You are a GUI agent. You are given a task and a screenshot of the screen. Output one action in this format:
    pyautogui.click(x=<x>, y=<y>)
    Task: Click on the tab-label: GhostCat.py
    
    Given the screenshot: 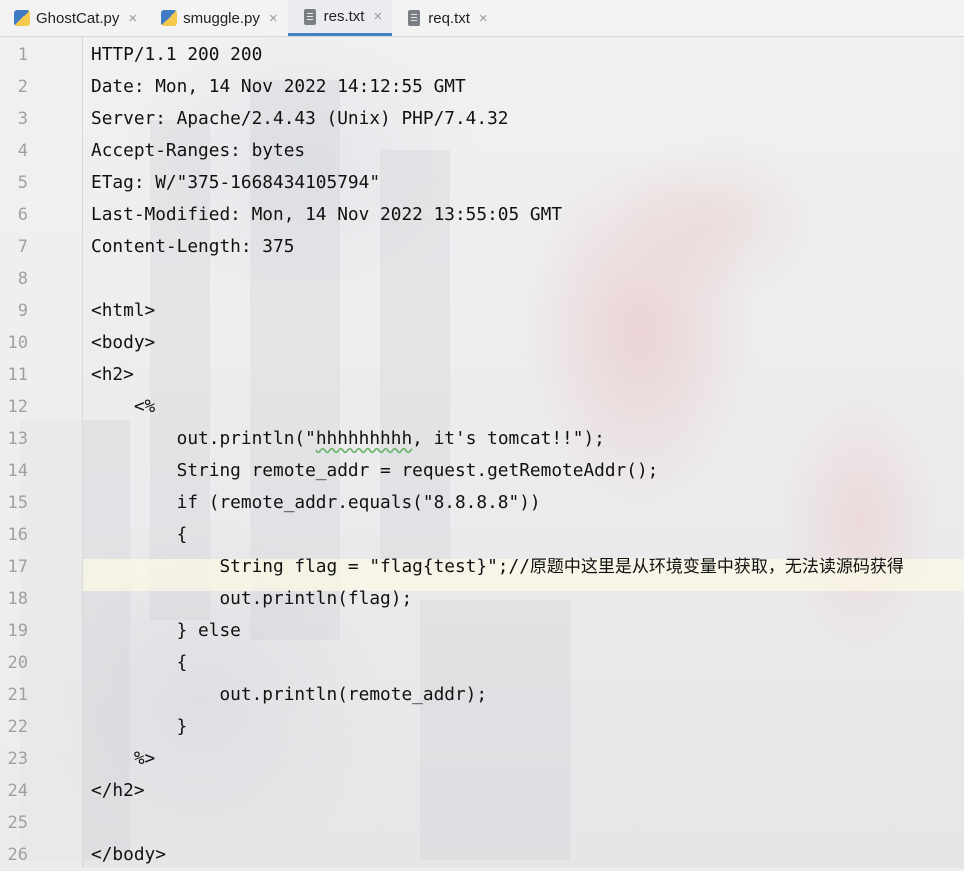 What is the action you would take?
    pyautogui.click(x=78, y=18)
    